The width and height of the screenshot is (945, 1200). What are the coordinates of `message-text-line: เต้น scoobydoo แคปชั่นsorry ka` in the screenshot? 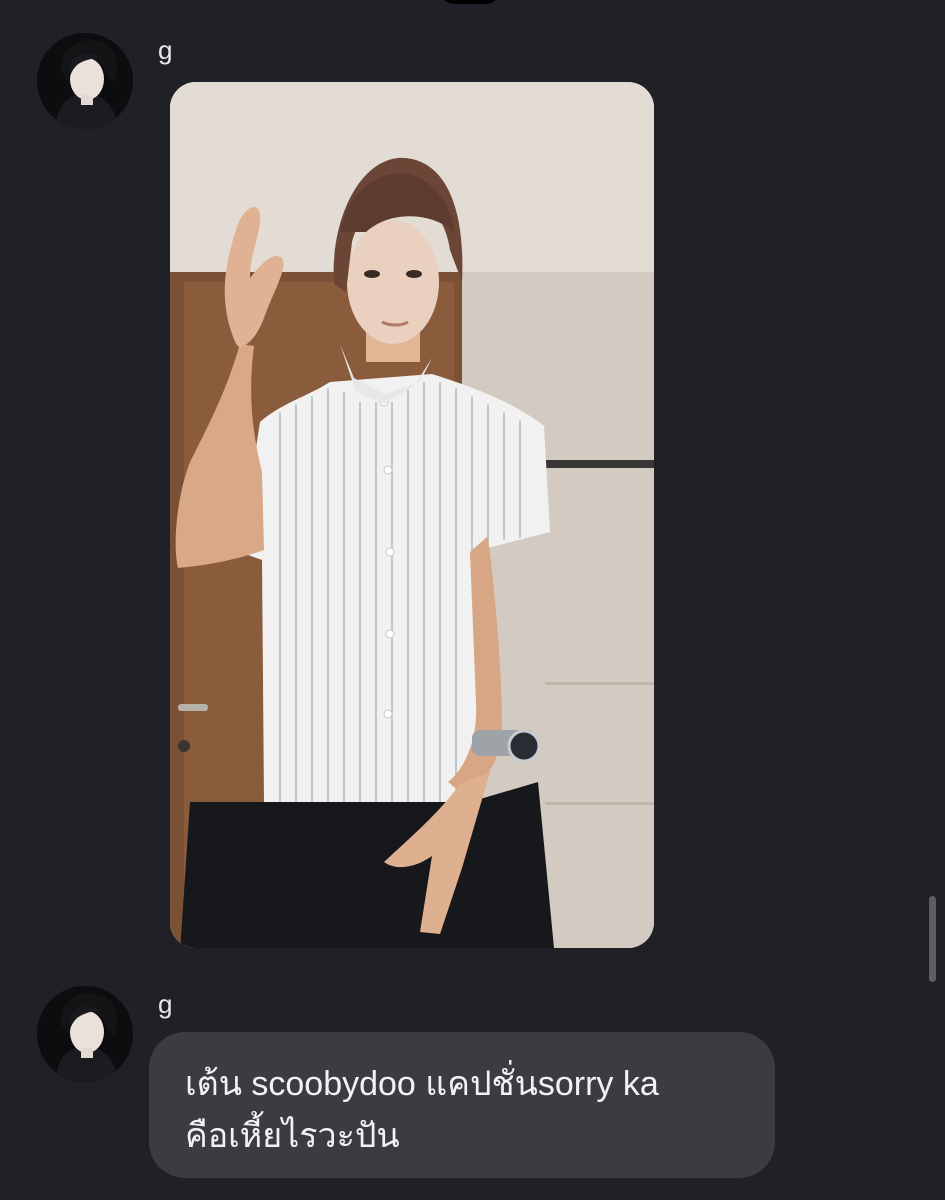 It's located at (422, 1084).